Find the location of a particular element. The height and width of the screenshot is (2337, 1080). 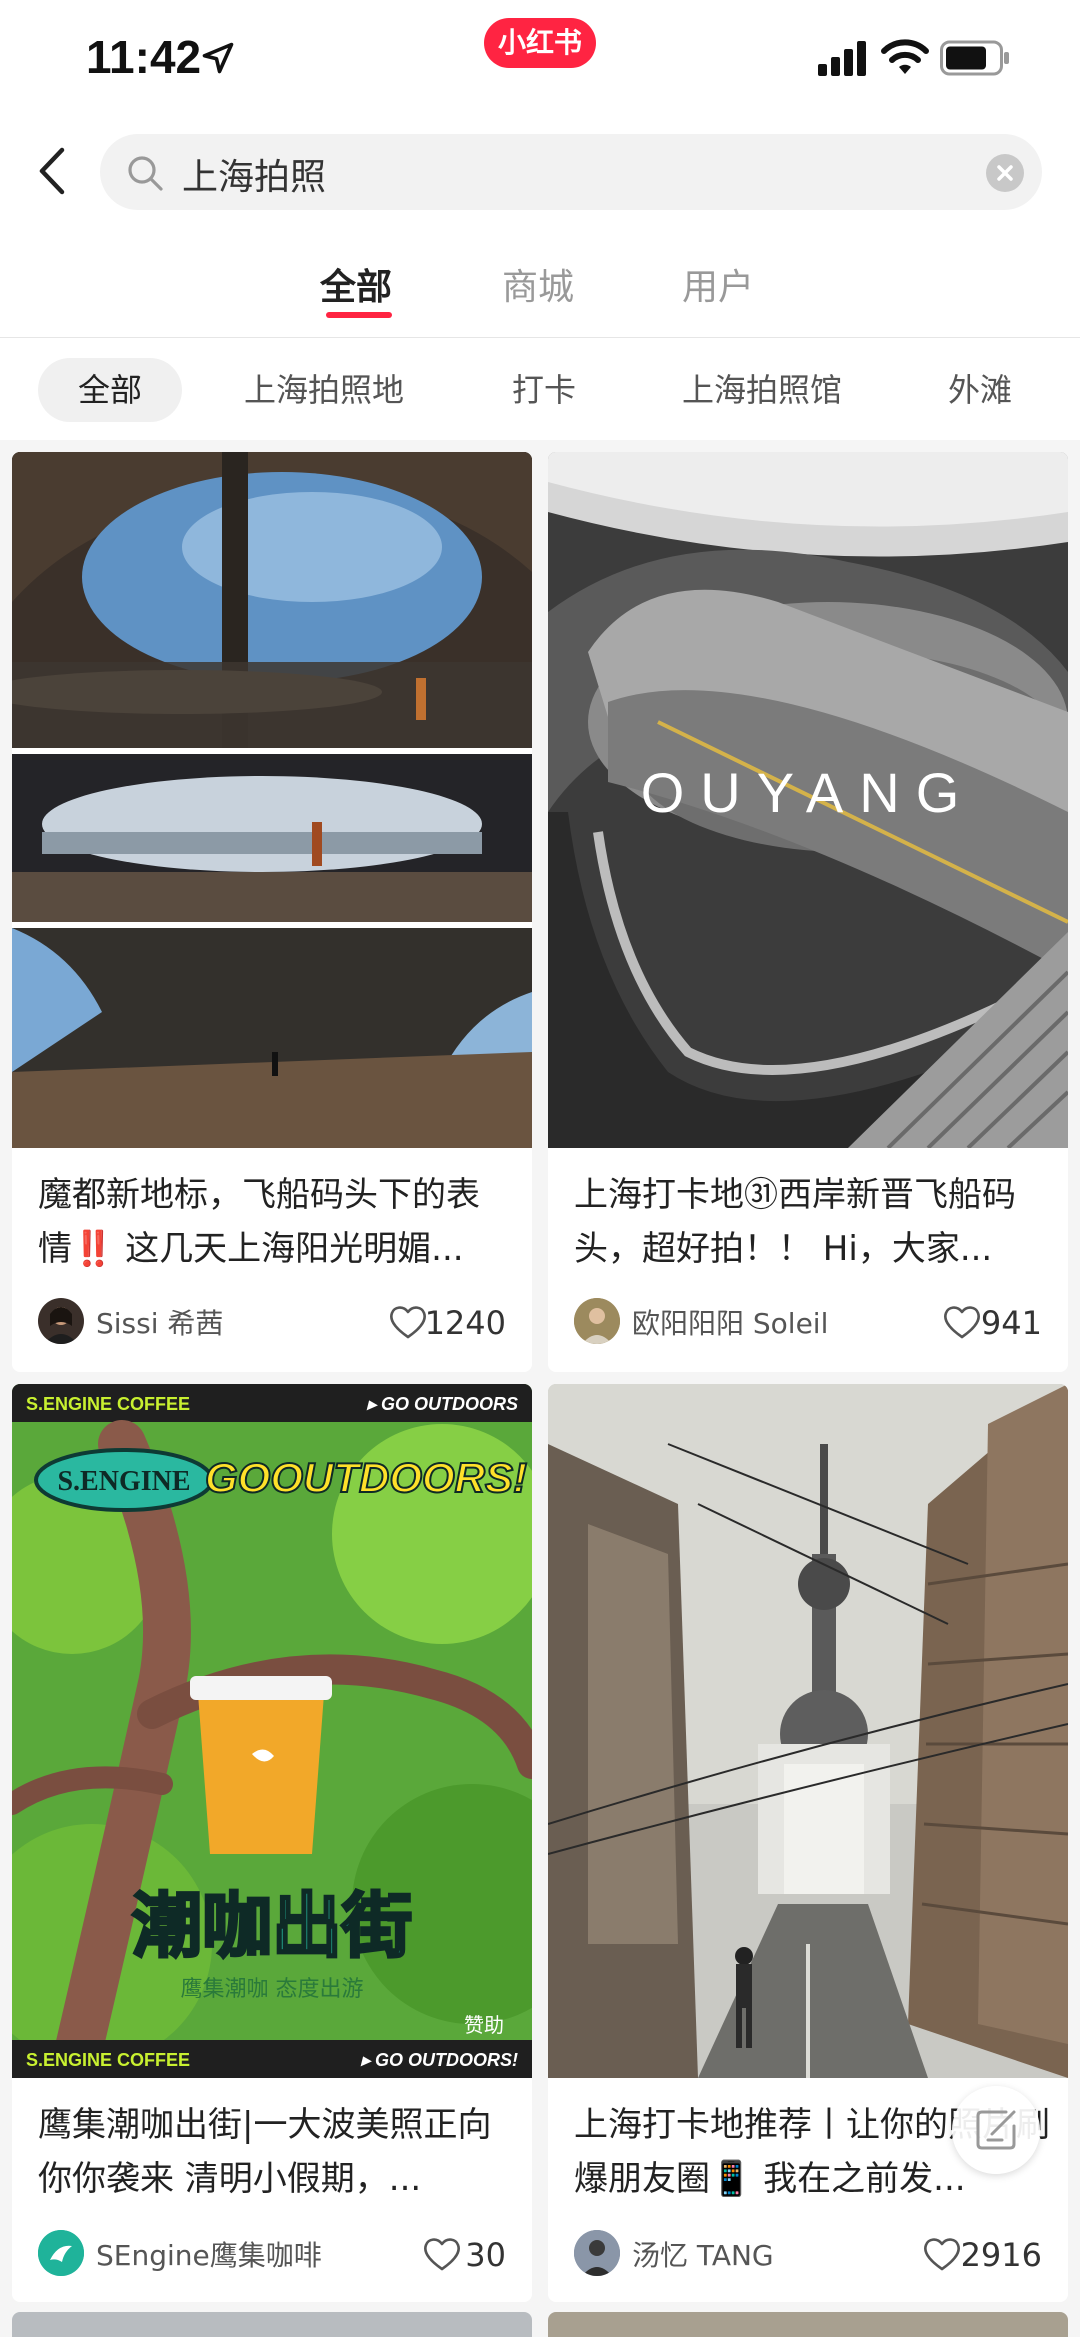

filter-chips: 全部 上海拍照地 打卡 上海拍照馆 外滩 is located at coordinates (540, 389).